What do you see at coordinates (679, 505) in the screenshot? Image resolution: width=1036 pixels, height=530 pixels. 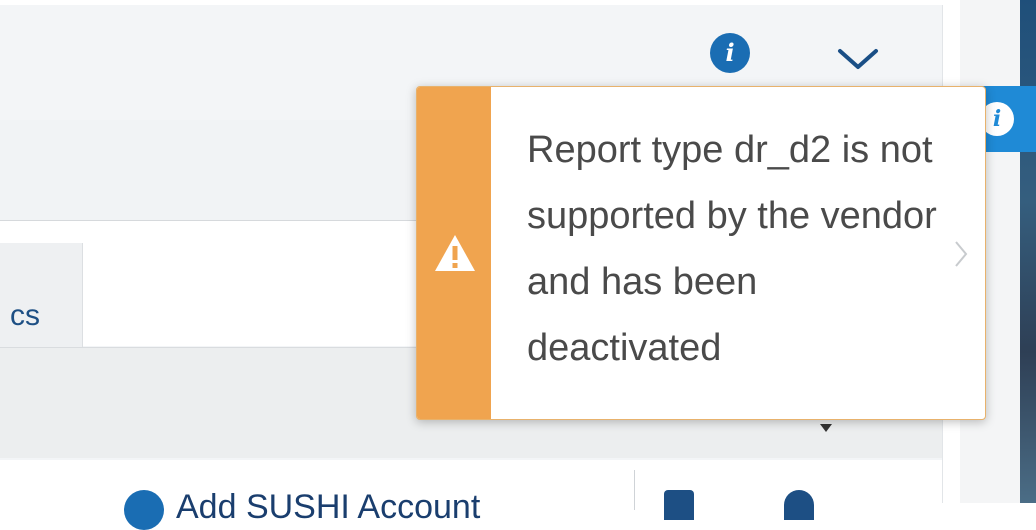 I see `document-icon` at bounding box center [679, 505].